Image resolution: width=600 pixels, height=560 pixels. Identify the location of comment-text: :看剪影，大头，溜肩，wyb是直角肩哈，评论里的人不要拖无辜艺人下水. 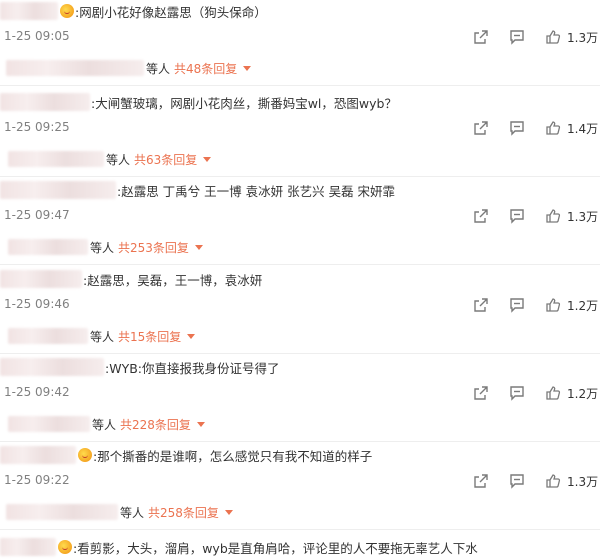
(275, 548).